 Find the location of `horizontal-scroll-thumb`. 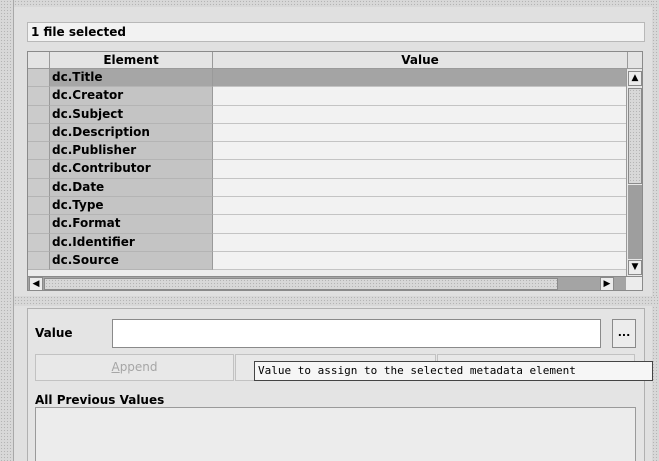

horizontal-scroll-thumb is located at coordinates (301, 284).